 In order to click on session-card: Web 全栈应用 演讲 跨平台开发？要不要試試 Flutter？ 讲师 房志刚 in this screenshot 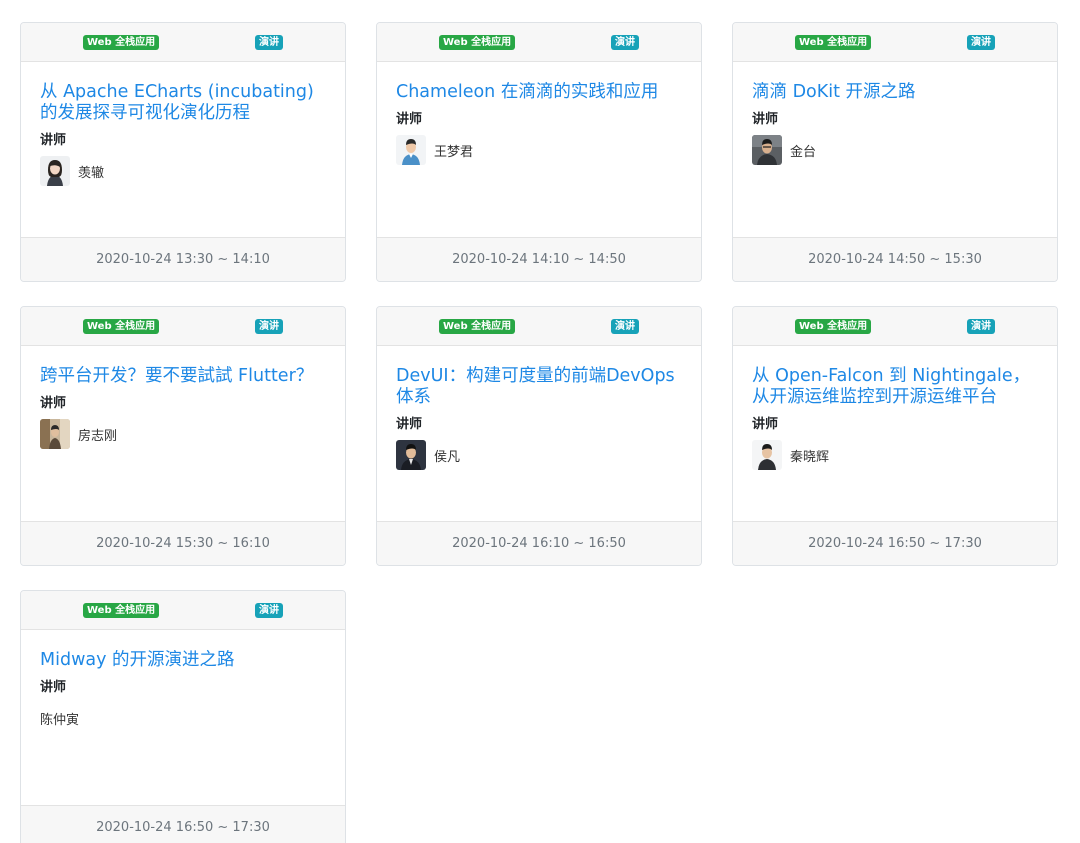, I will do `click(183, 436)`.